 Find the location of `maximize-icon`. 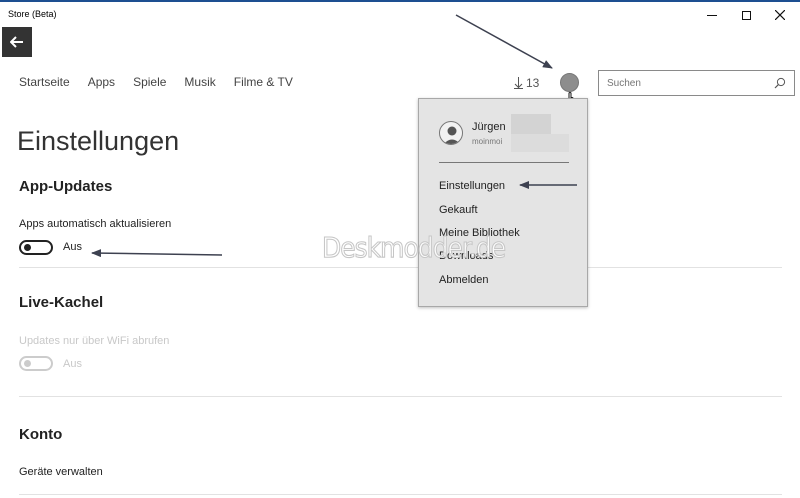

maximize-icon is located at coordinates (746, 15).